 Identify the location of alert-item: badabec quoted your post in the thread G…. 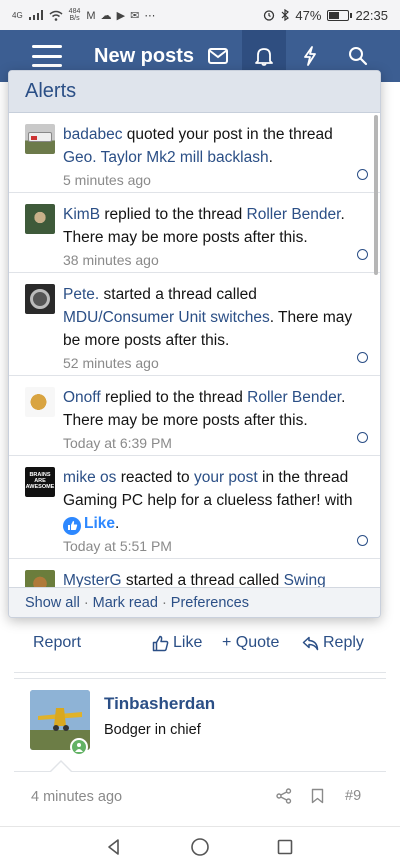
(194, 153).